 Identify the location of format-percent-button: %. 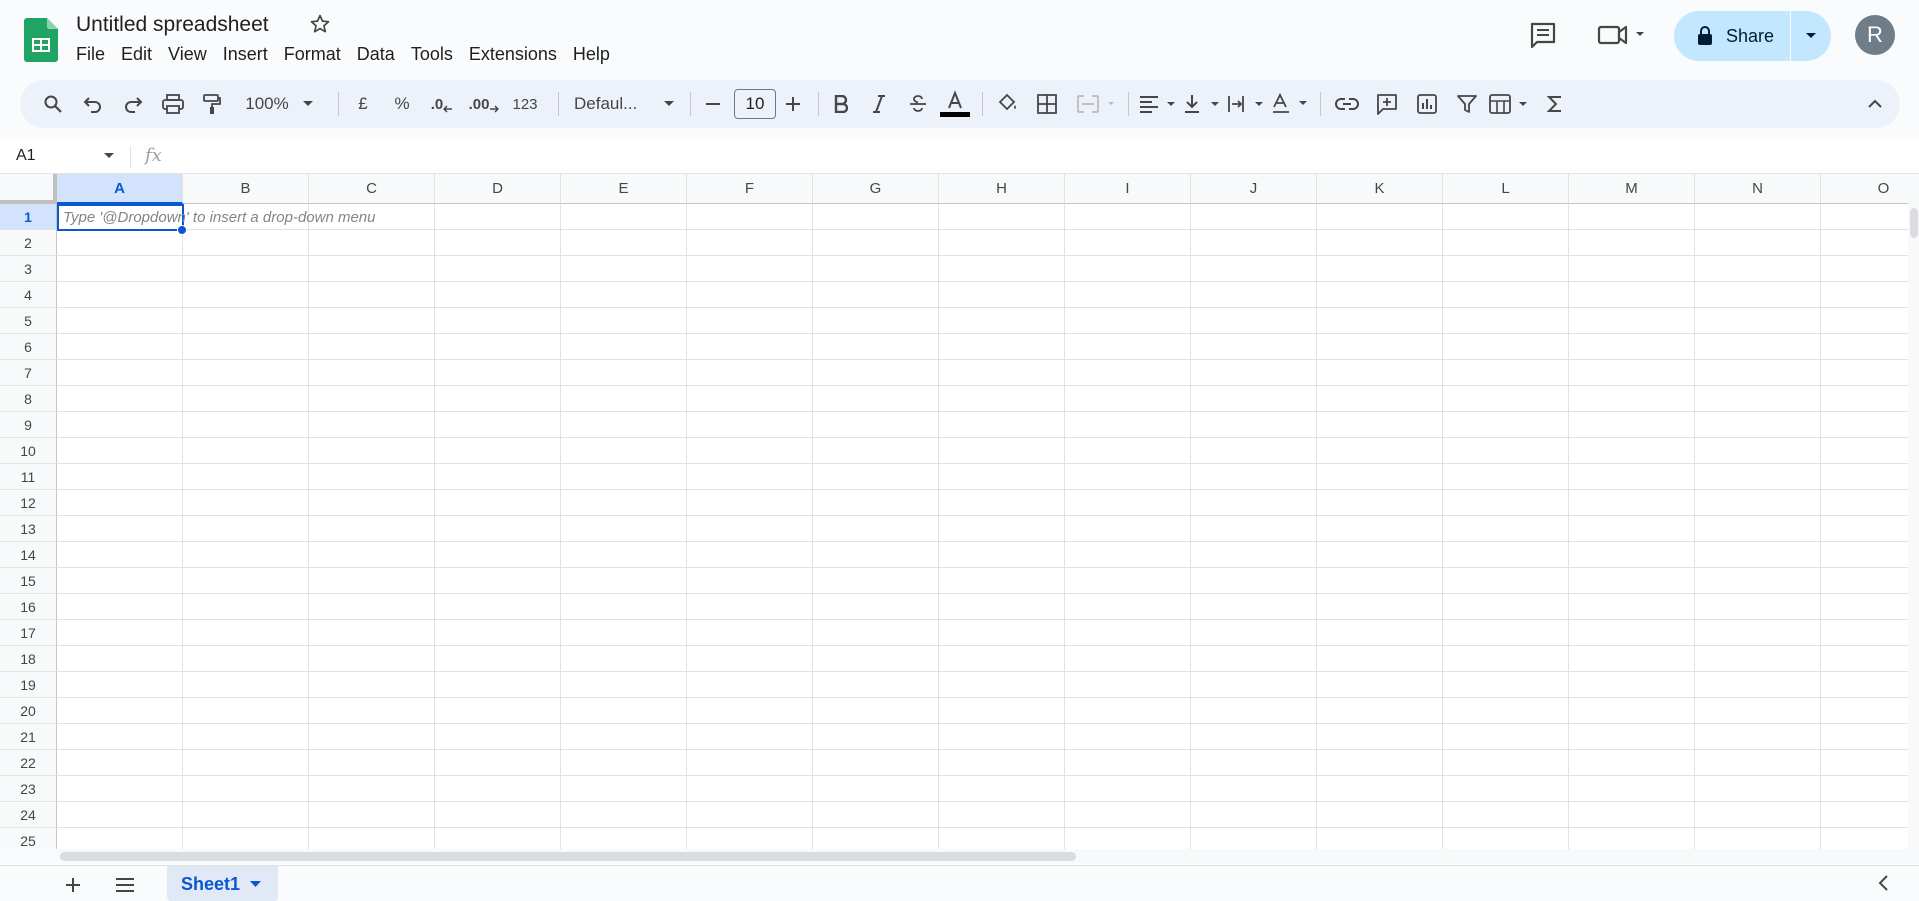
(402, 104).